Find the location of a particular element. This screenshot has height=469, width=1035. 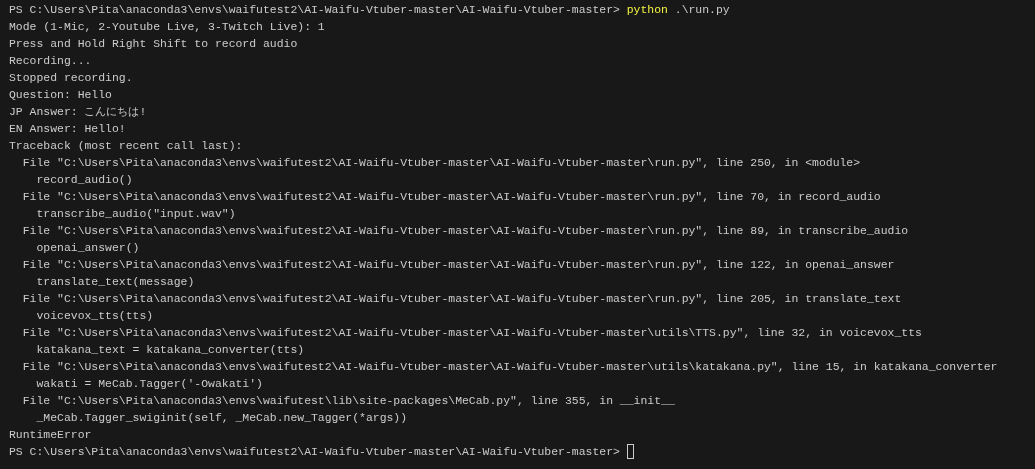

output-text: File "C:\Users\Pita\anaconda3\envs\waifutest2\AI-Waifu-Vtuber-master\AI-Waifu-Vtuber-master\utils\TTS.py", line 32, in voicevox_tts is located at coordinates (471, 333).